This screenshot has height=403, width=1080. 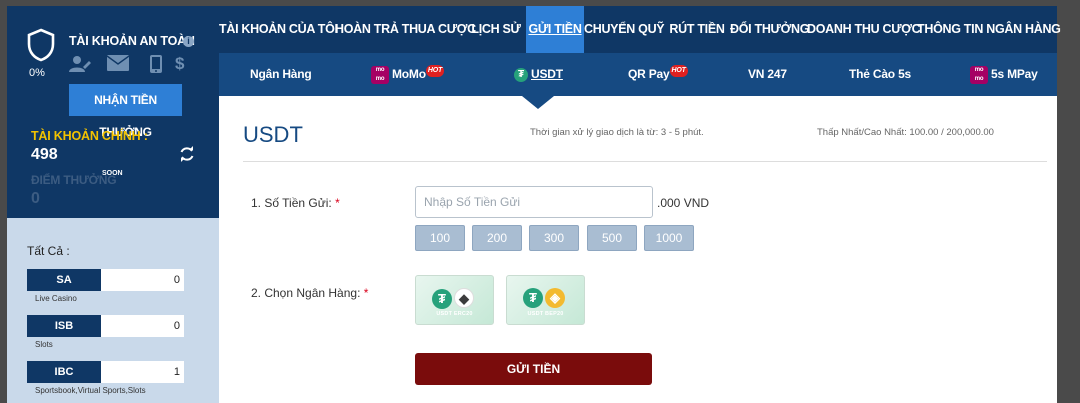 I want to click on method-card-label: Thẻ Cào 5s, so click(x=880, y=74).